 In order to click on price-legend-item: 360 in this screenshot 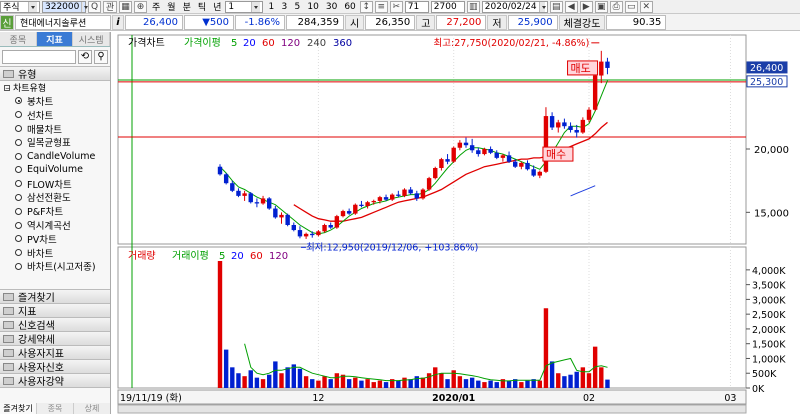, I will do `click(342, 43)`.